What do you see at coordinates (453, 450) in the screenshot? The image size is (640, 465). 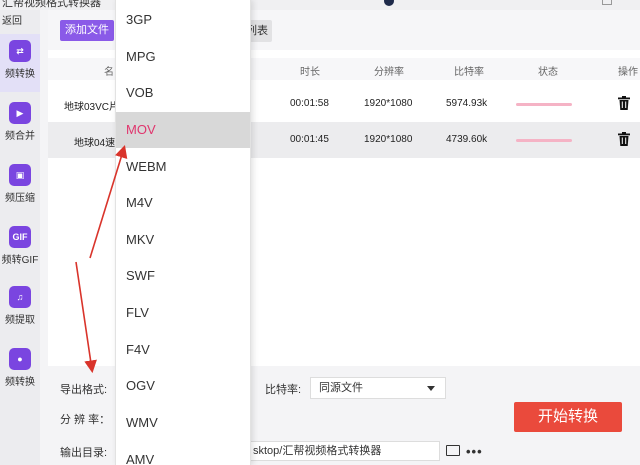 I see `folder-icon` at bounding box center [453, 450].